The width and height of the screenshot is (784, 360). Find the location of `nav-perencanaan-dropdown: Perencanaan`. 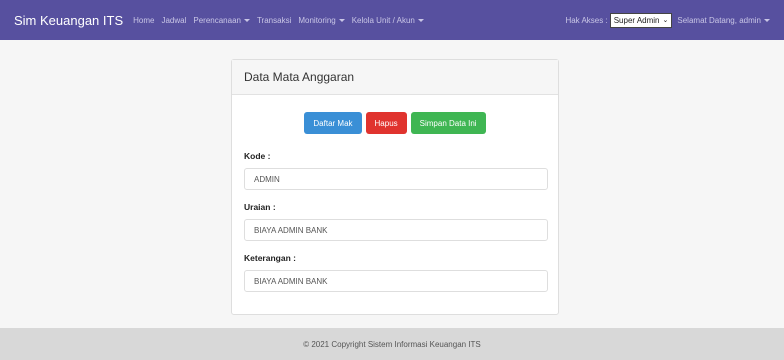

nav-perencanaan-dropdown: Perencanaan is located at coordinates (221, 20).